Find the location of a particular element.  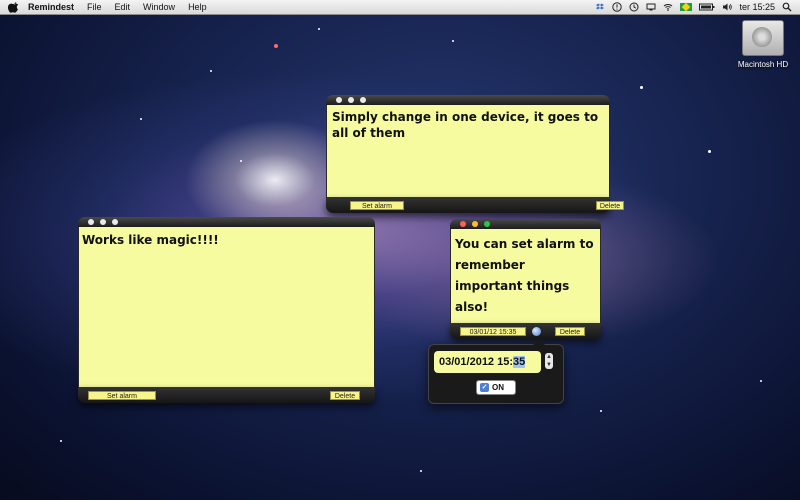

alarm-popover: 03/01/2012 15:35 ▲ ▼ ✓ ON is located at coordinates (496, 371).